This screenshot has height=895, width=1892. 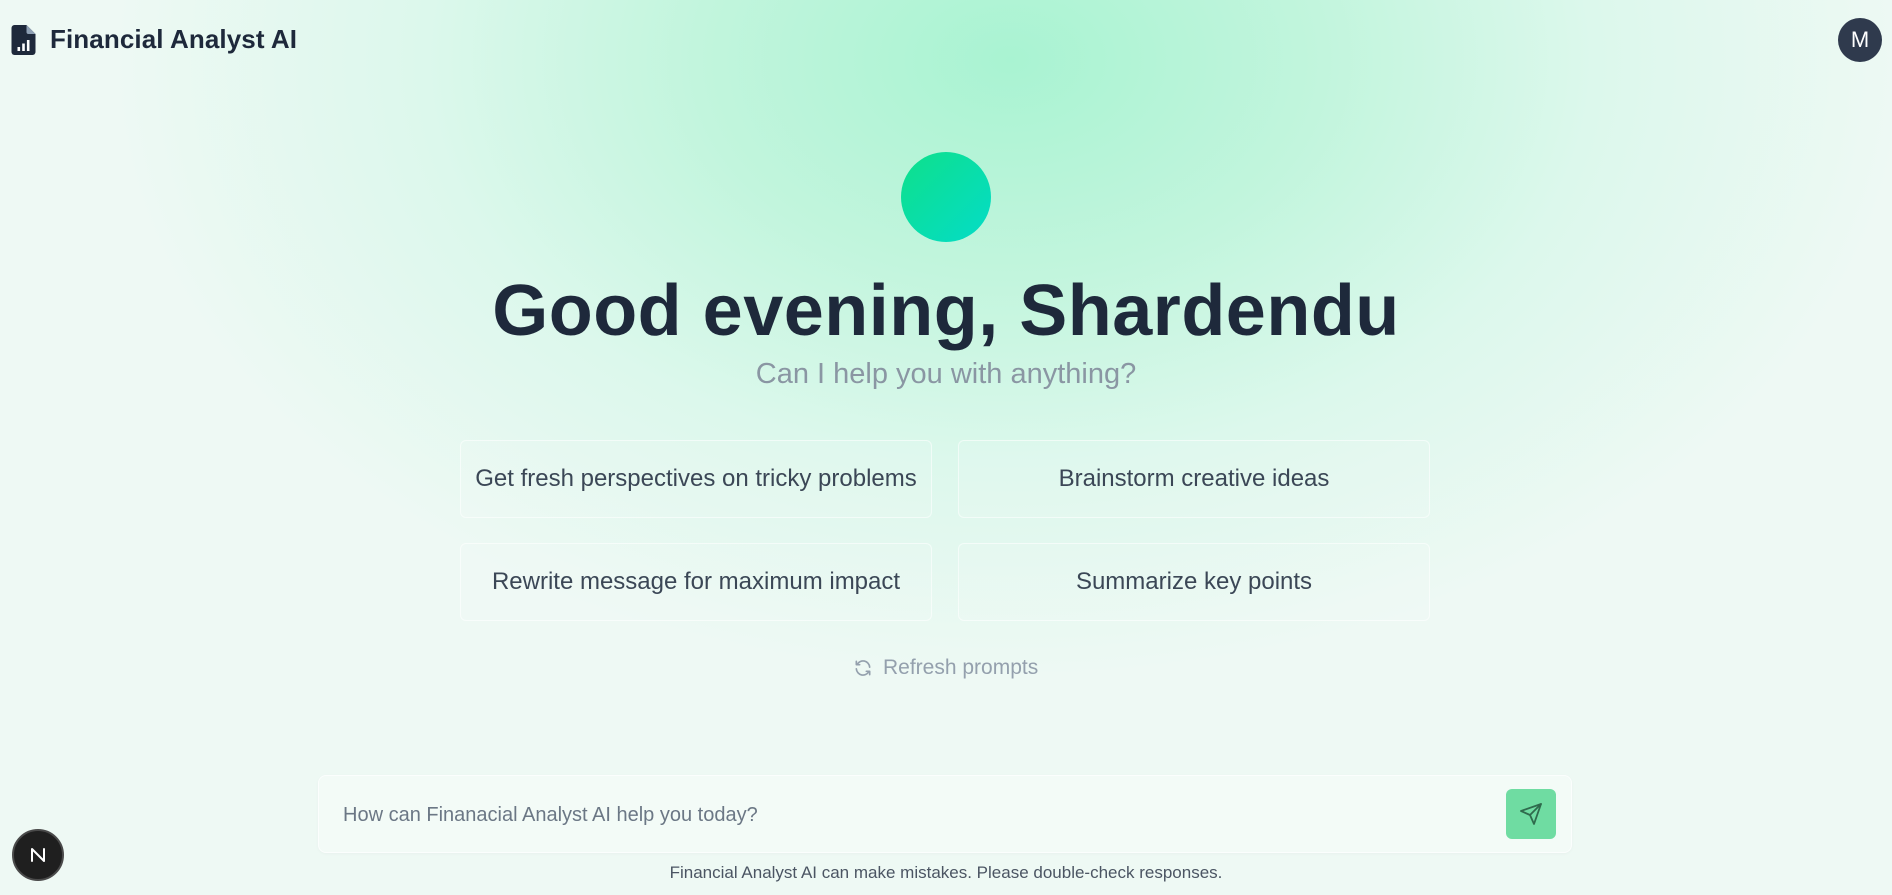 What do you see at coordinates (23, 39) in the screenshot?
I see `file-chart-icon` at bounding box center [23, 39].